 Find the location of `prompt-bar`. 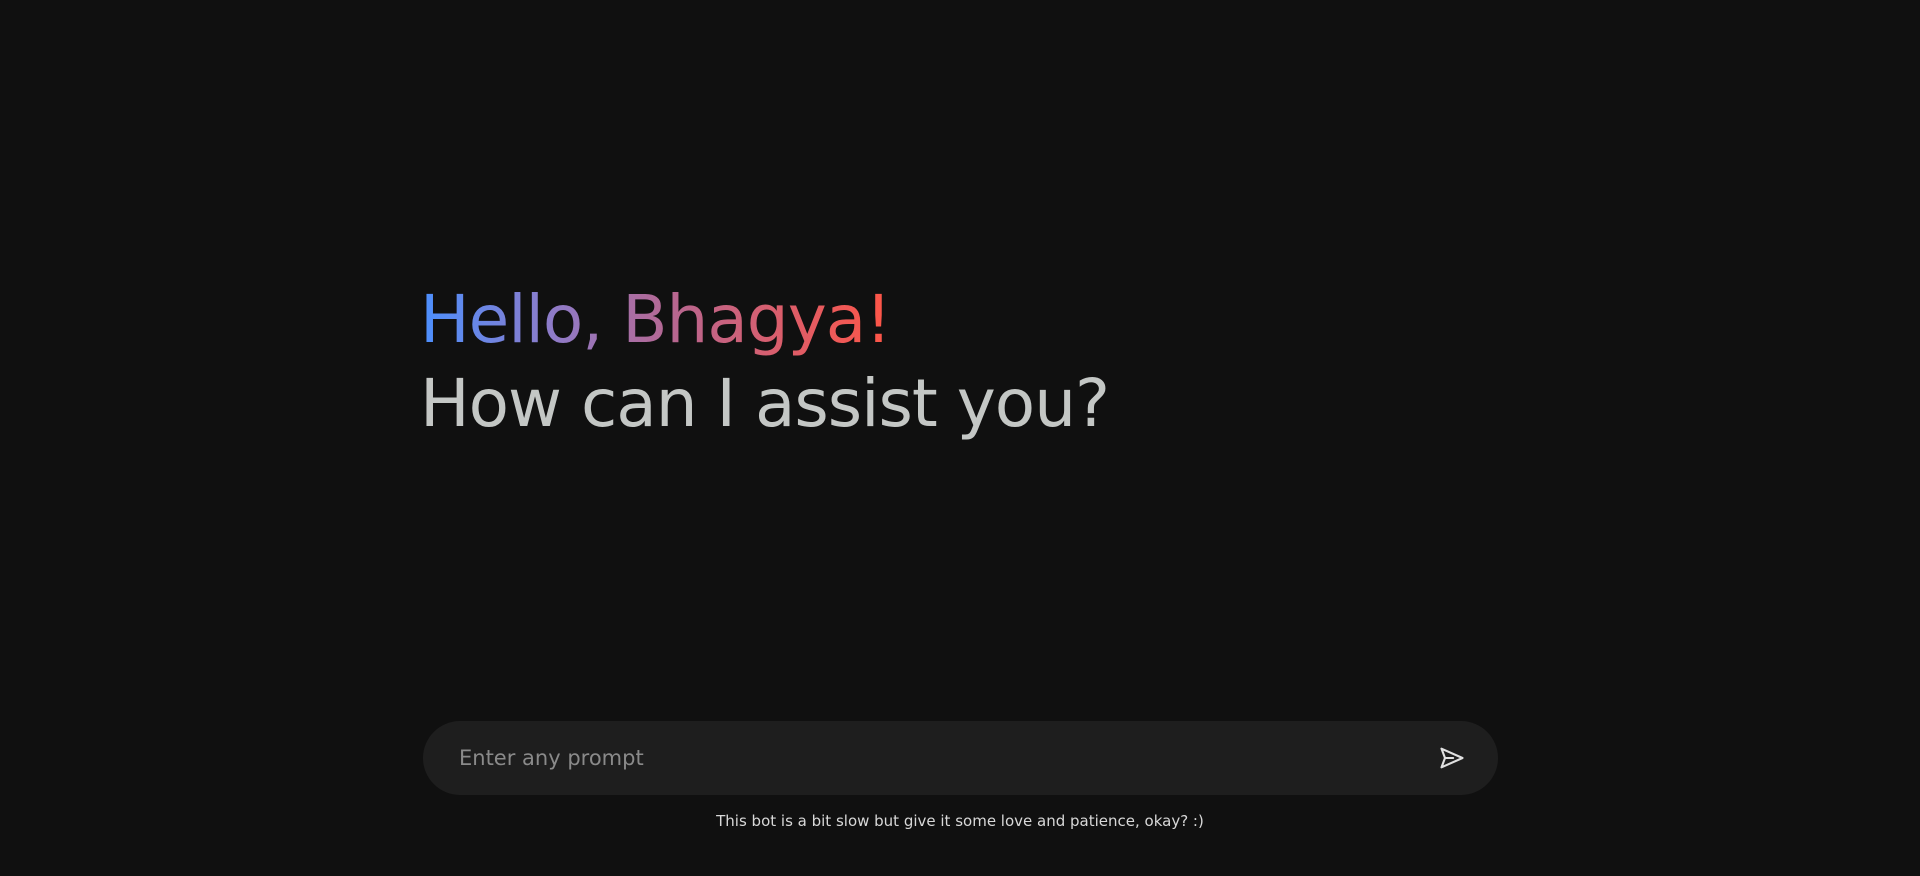

prompt-bar is located at coordinates (960, 758).